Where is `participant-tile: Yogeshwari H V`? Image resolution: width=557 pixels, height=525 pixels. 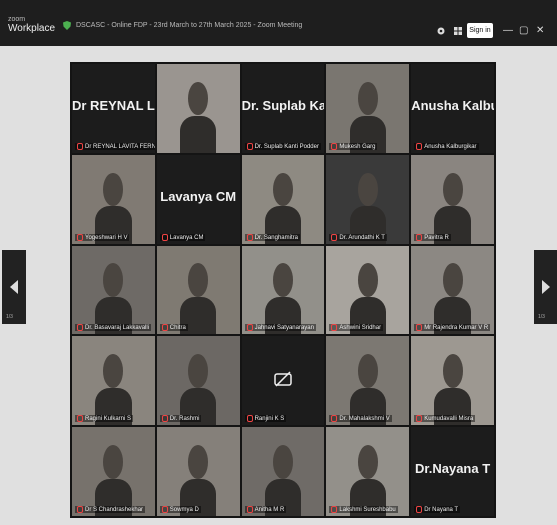 participant-tile: Yogeshwari H V is located at coordinates (113, 199).